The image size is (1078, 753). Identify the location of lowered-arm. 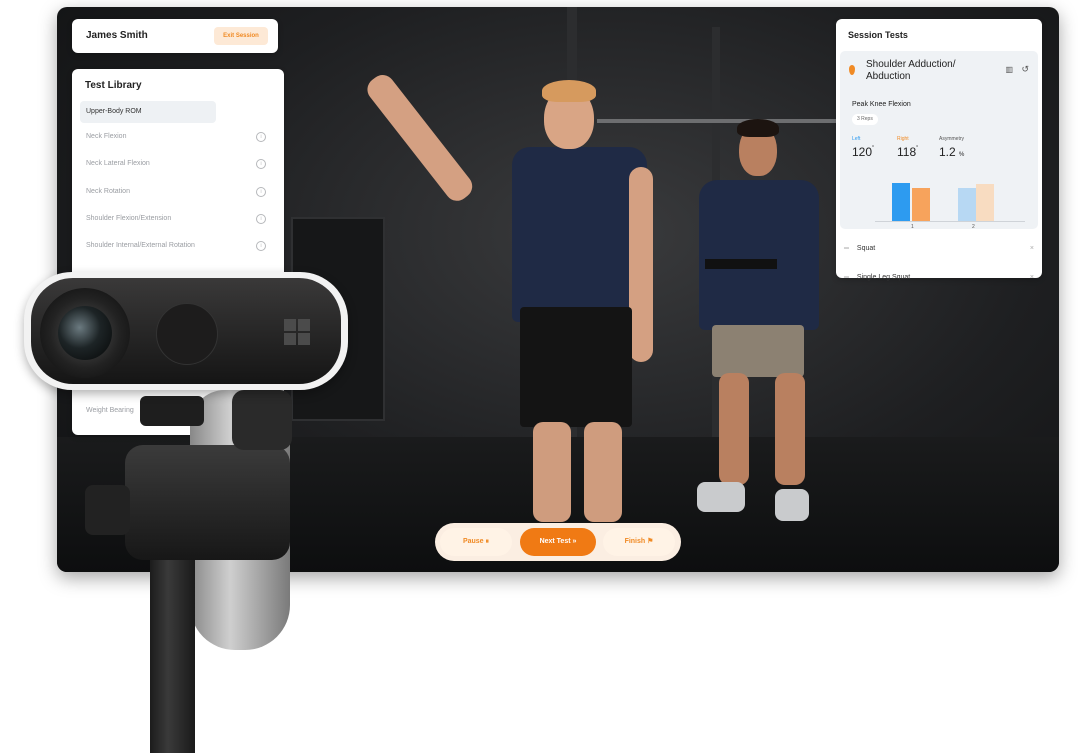
(641, 264).